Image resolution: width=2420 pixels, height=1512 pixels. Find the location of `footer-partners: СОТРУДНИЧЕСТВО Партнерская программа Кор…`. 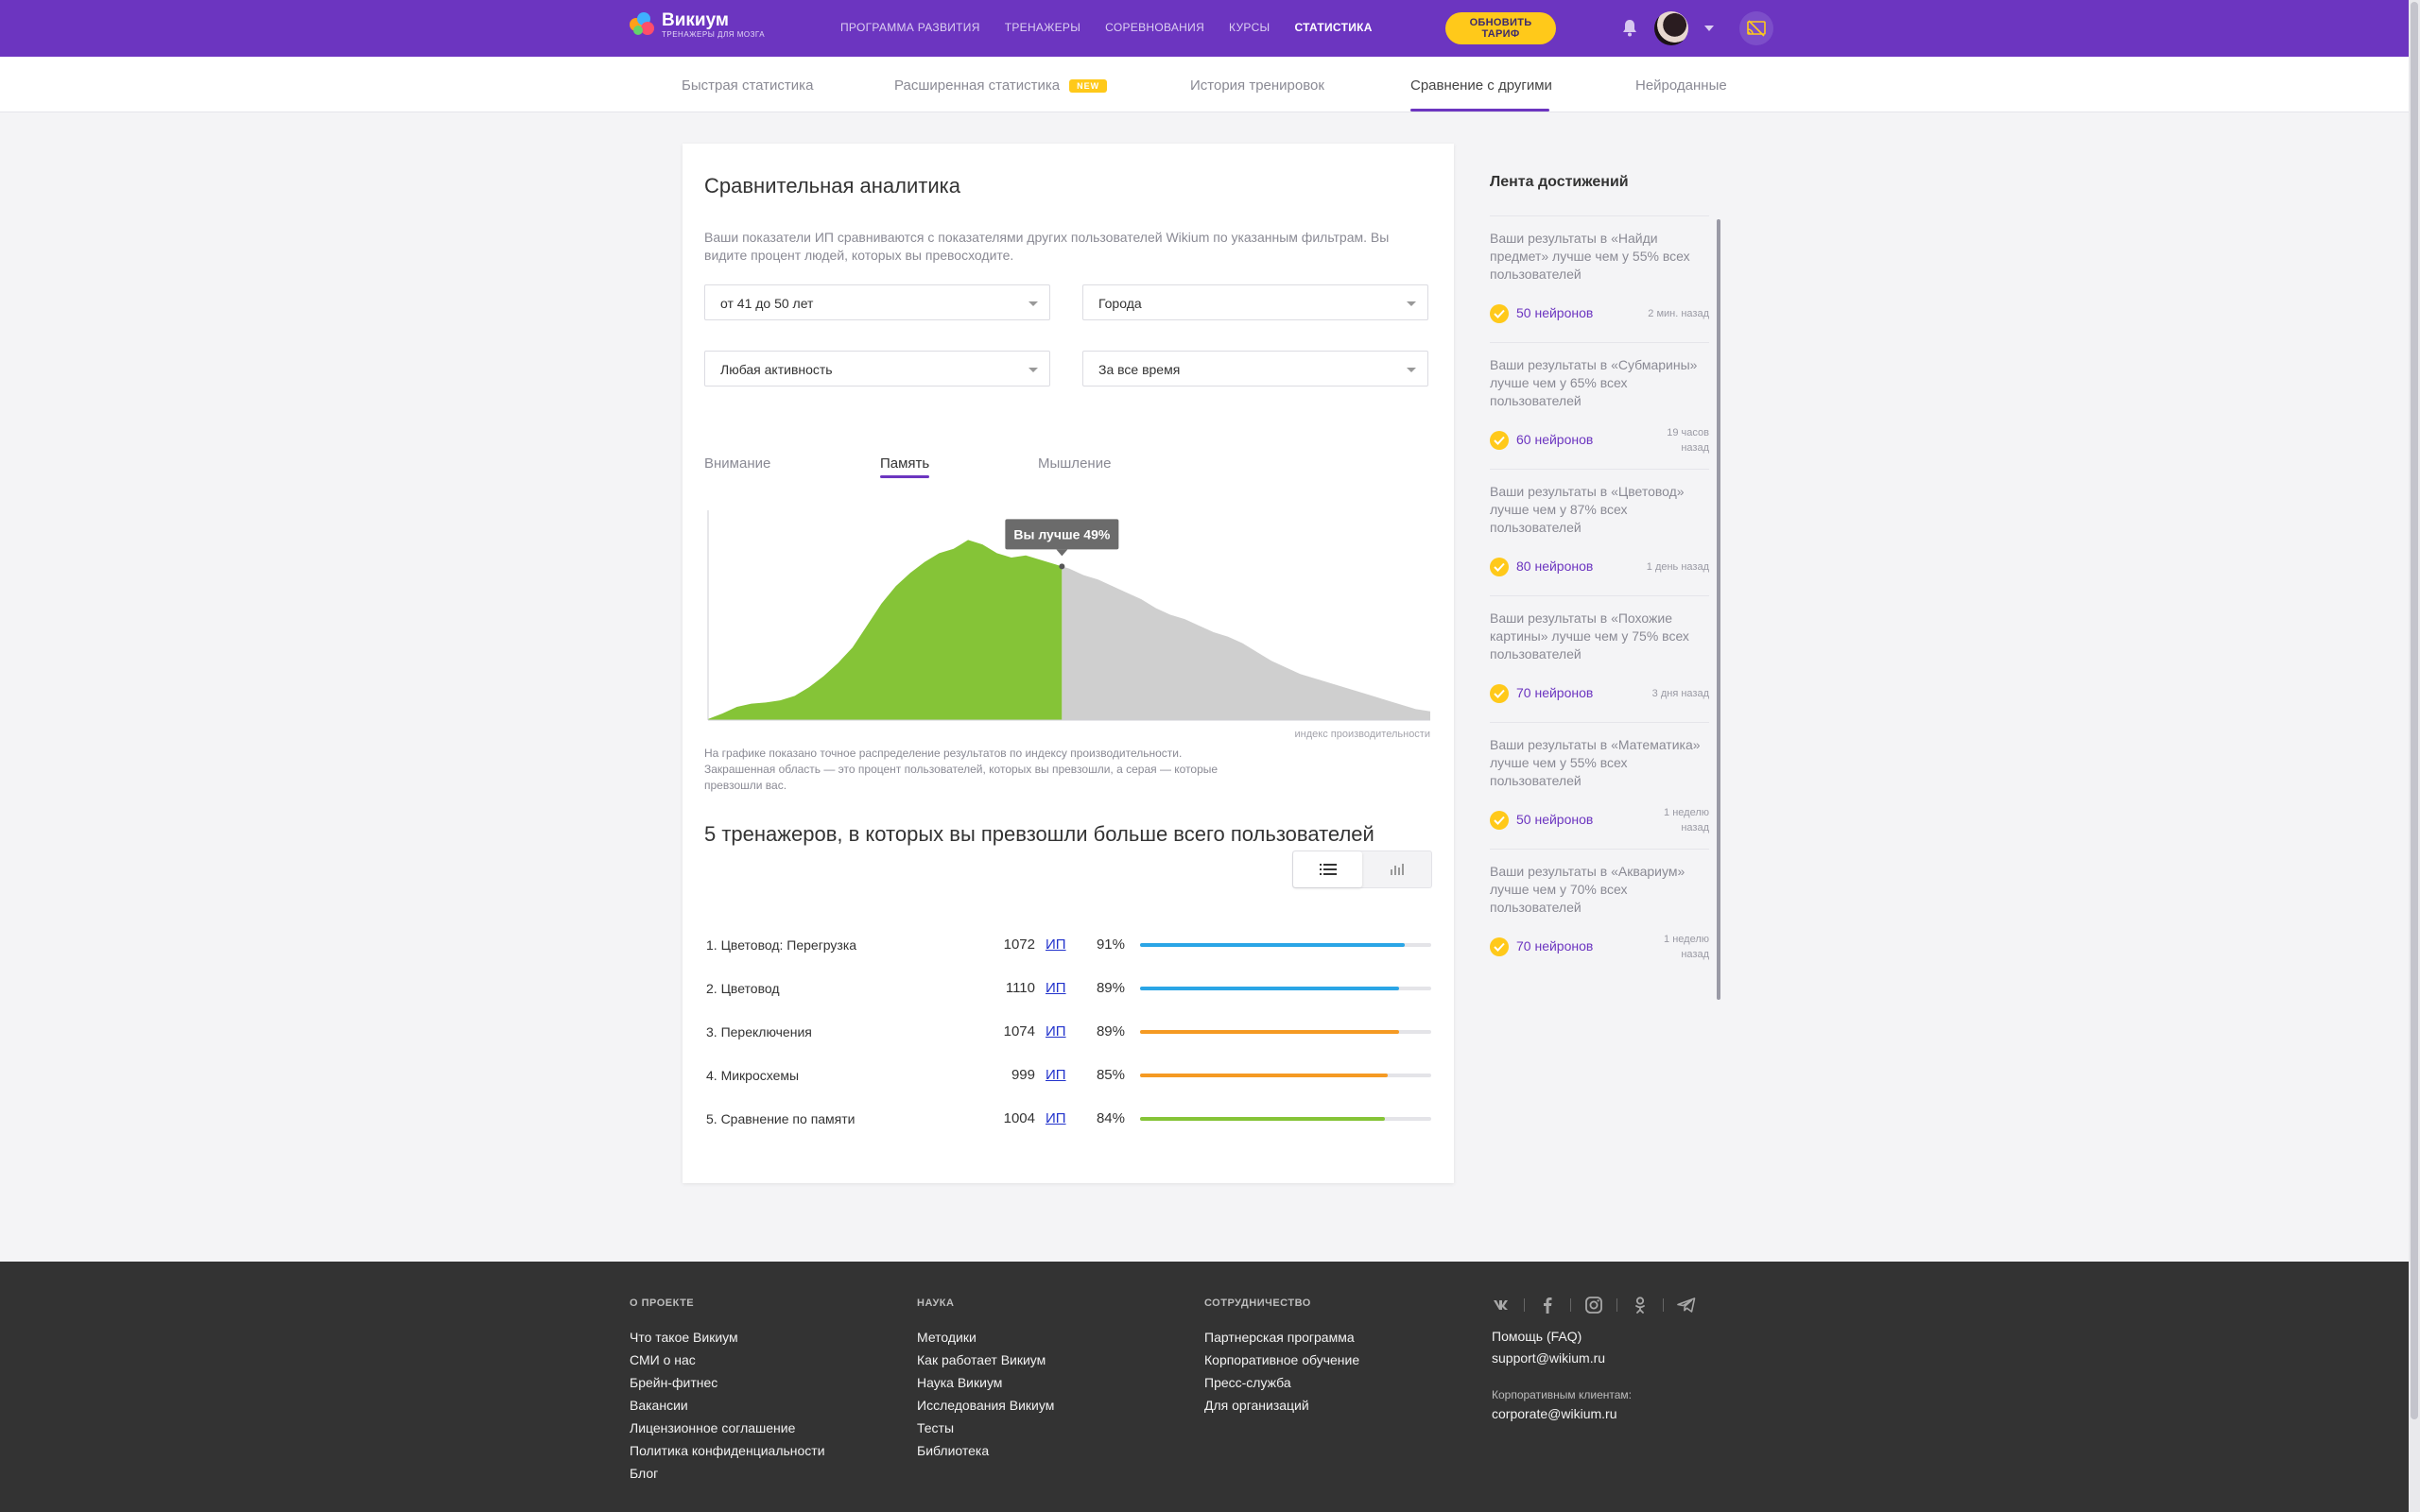

footer-partners: СОТРУДНИЧЕСТВО Партнерская программа Кор… is located at coordinates (1281, 1357).